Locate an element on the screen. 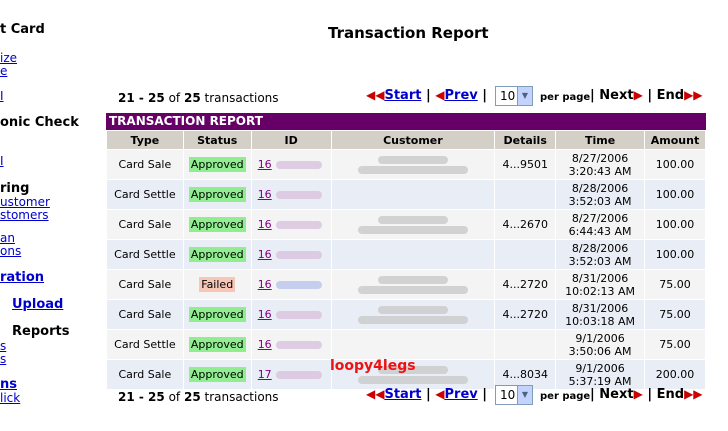 The image size is (728, 431). customer-cell is located at coordinates (413, 194).